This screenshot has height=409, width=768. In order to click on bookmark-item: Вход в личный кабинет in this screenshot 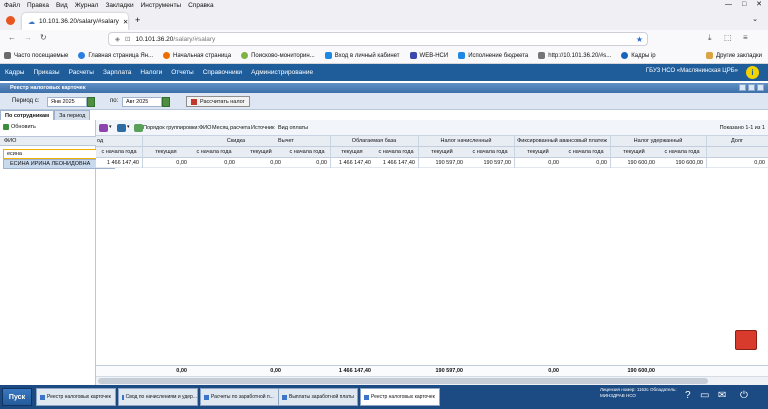, I will do `click(362, 55)`.